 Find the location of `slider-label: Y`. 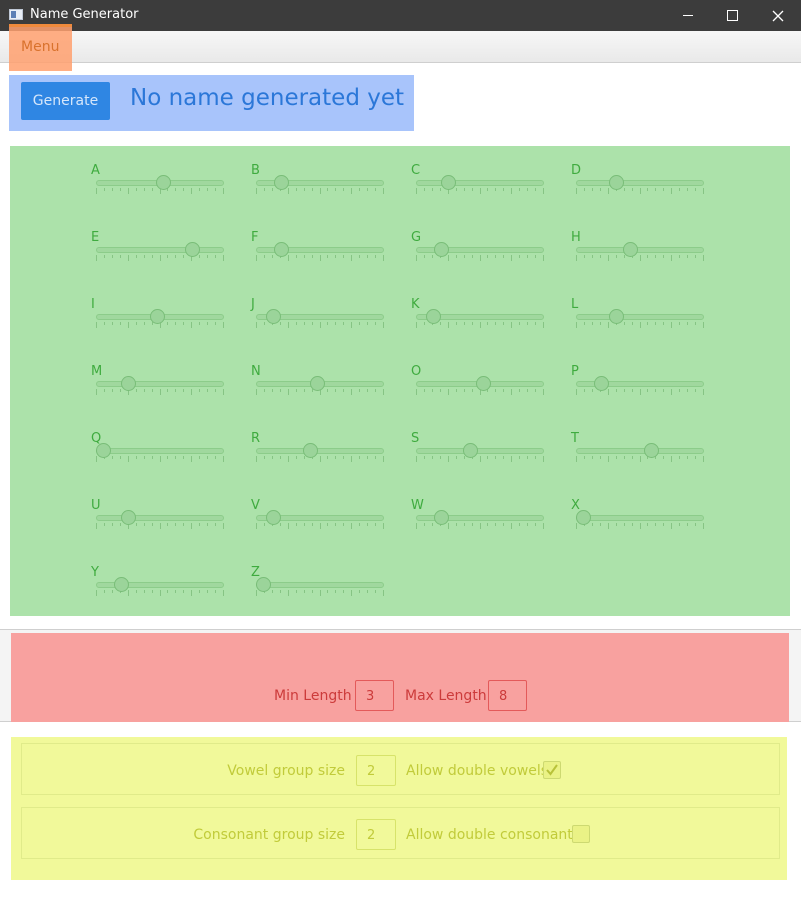

slider-label: Y is located at coordinates (95, 572).